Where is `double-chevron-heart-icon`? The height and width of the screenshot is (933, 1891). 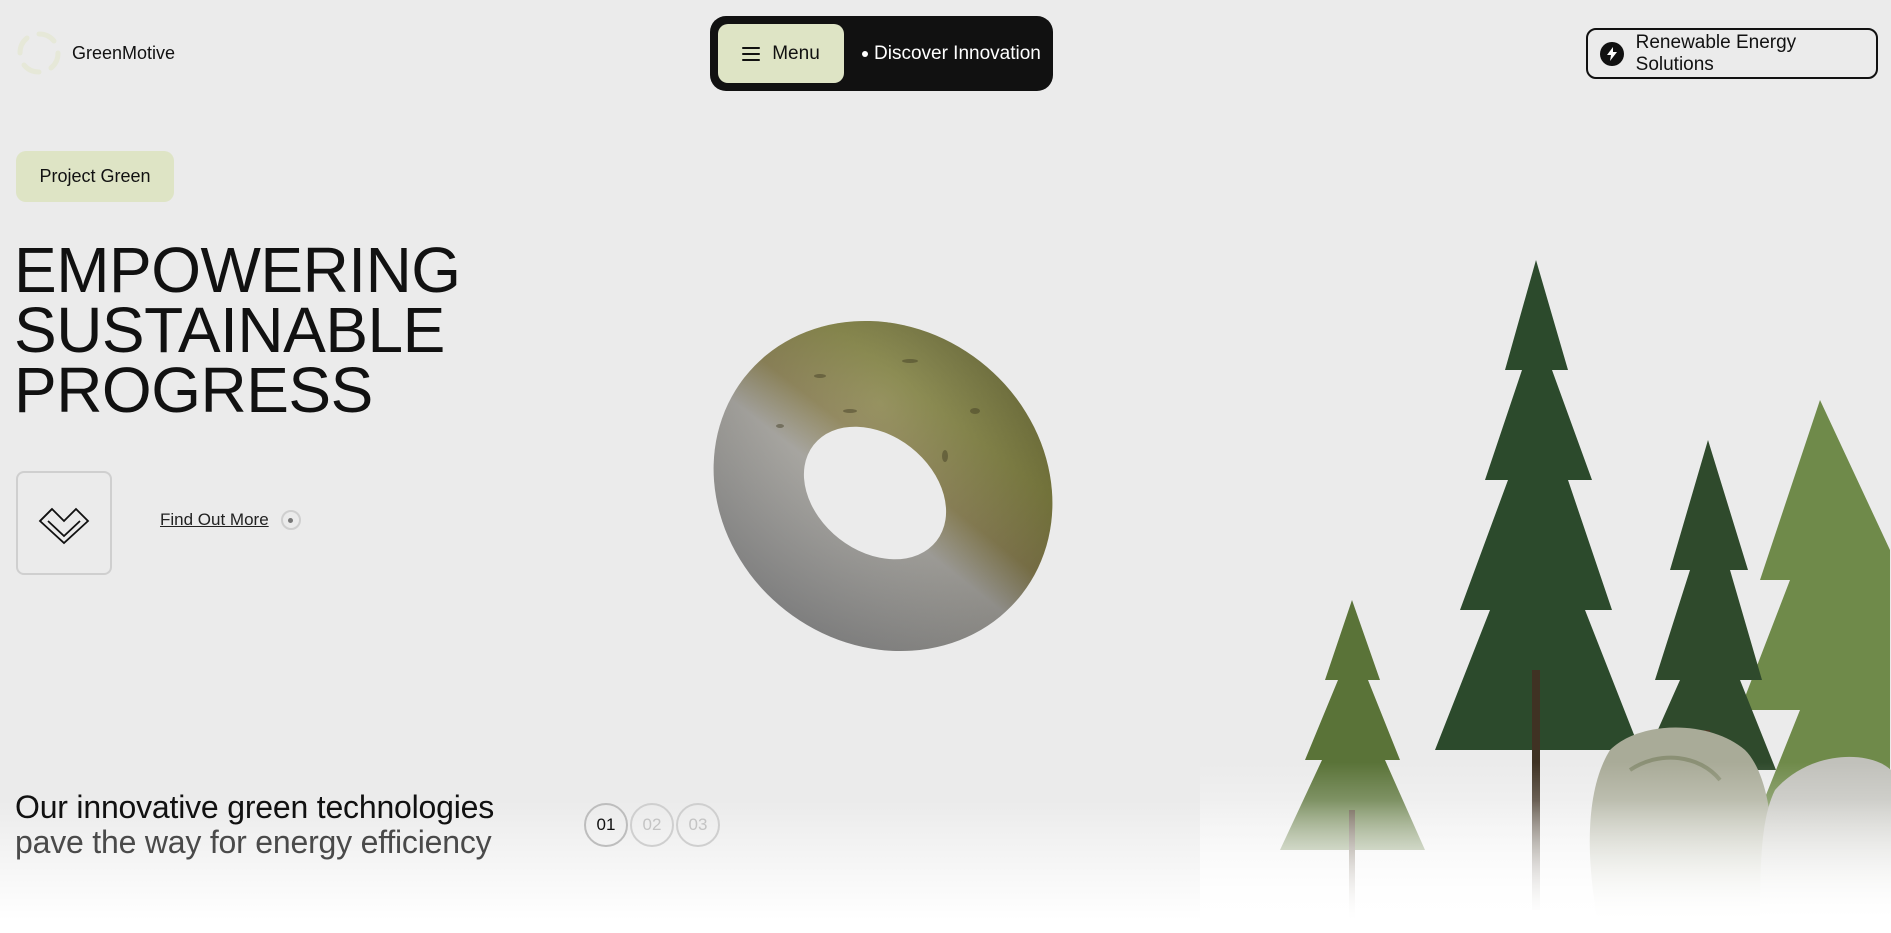 double-chevron-heart-icon is located at coordinates (64, 526).